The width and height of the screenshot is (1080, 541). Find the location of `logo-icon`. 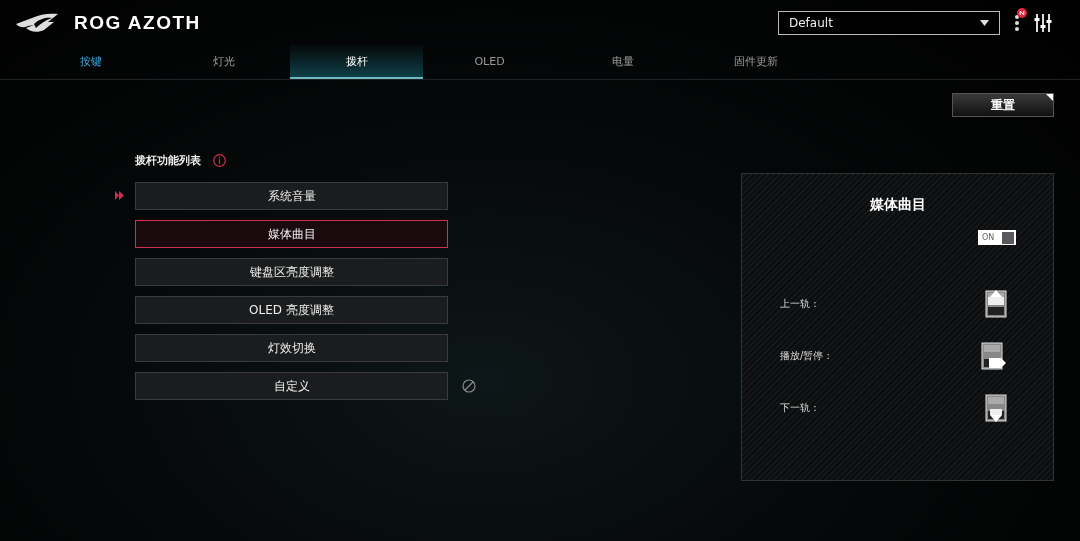

logo-icon is located at coordinates (37, 22).